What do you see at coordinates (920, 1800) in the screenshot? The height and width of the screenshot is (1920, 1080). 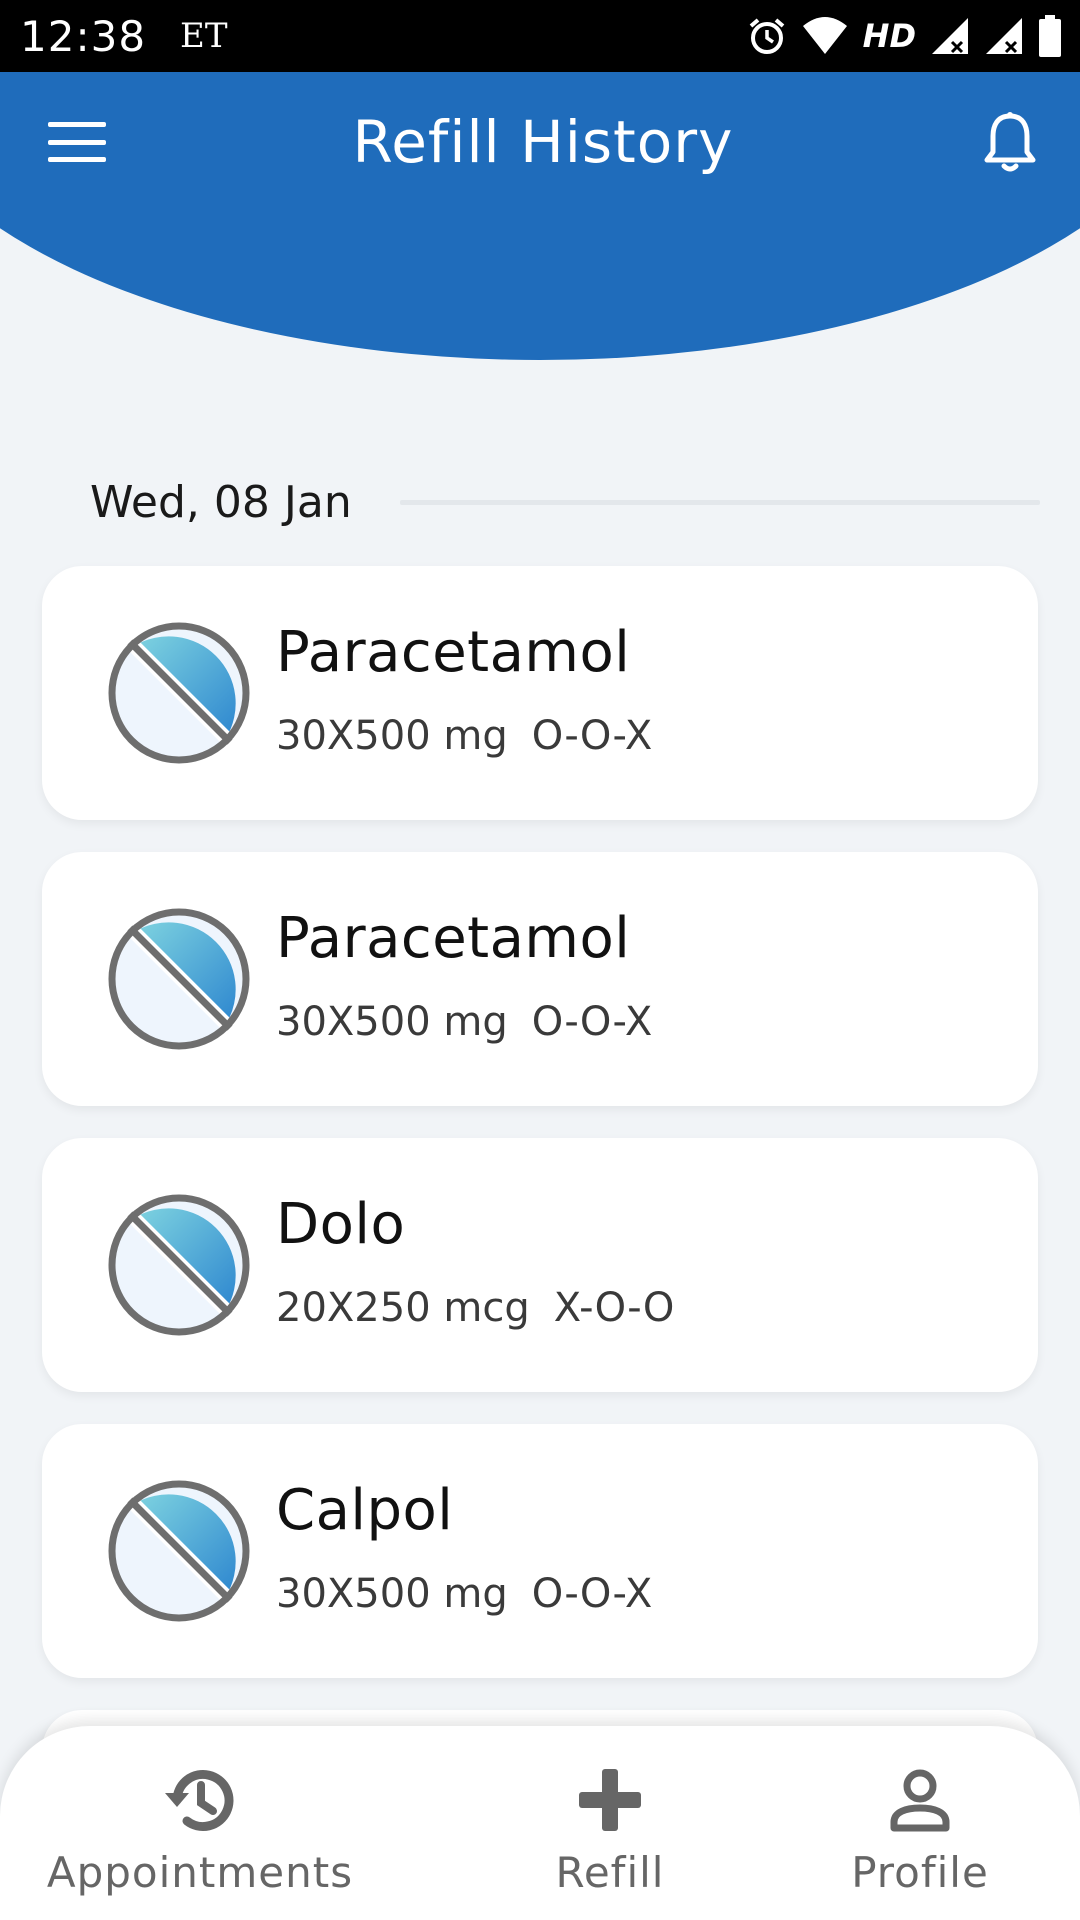 I see `person-icon` at bounding box center [920, 1800].